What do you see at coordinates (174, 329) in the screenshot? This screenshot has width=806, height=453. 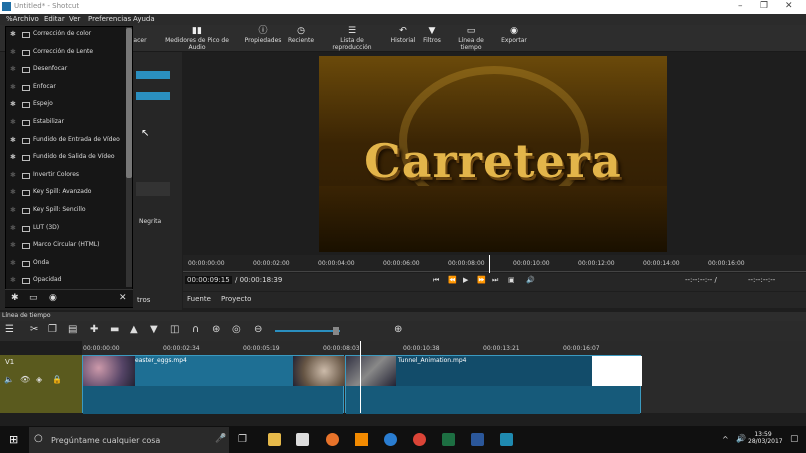 I see `split-icon: ◫` at bounding box center [174, 329].